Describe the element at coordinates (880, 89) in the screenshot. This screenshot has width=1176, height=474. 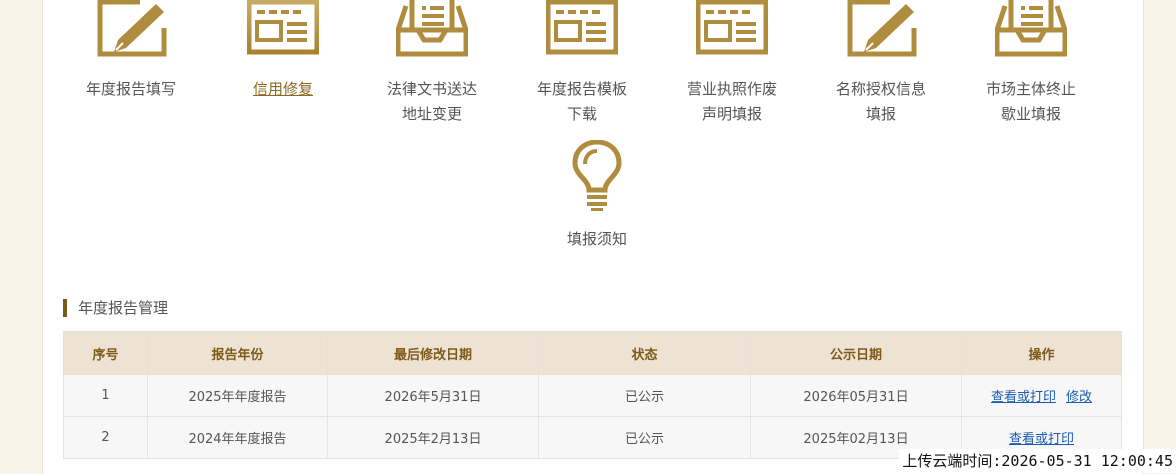
I see `tile-label-line: 名称授权信息` at that location.